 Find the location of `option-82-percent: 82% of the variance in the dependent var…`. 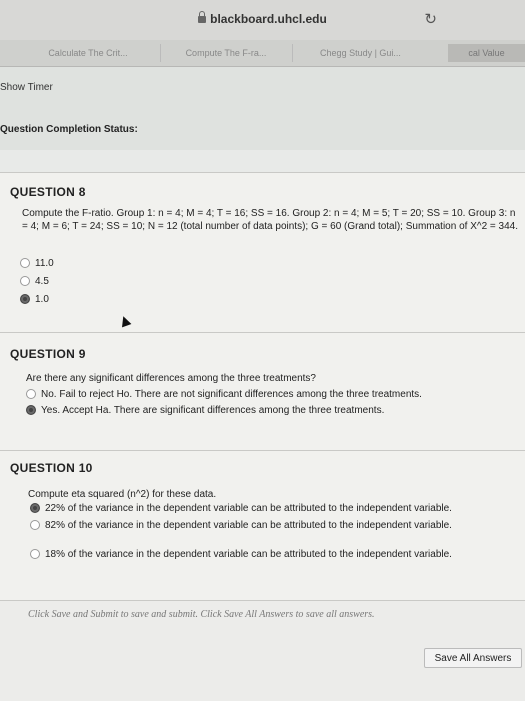

option-82-percent: 82% of the variance in the dependent var… is located at coordinates (241, 525).